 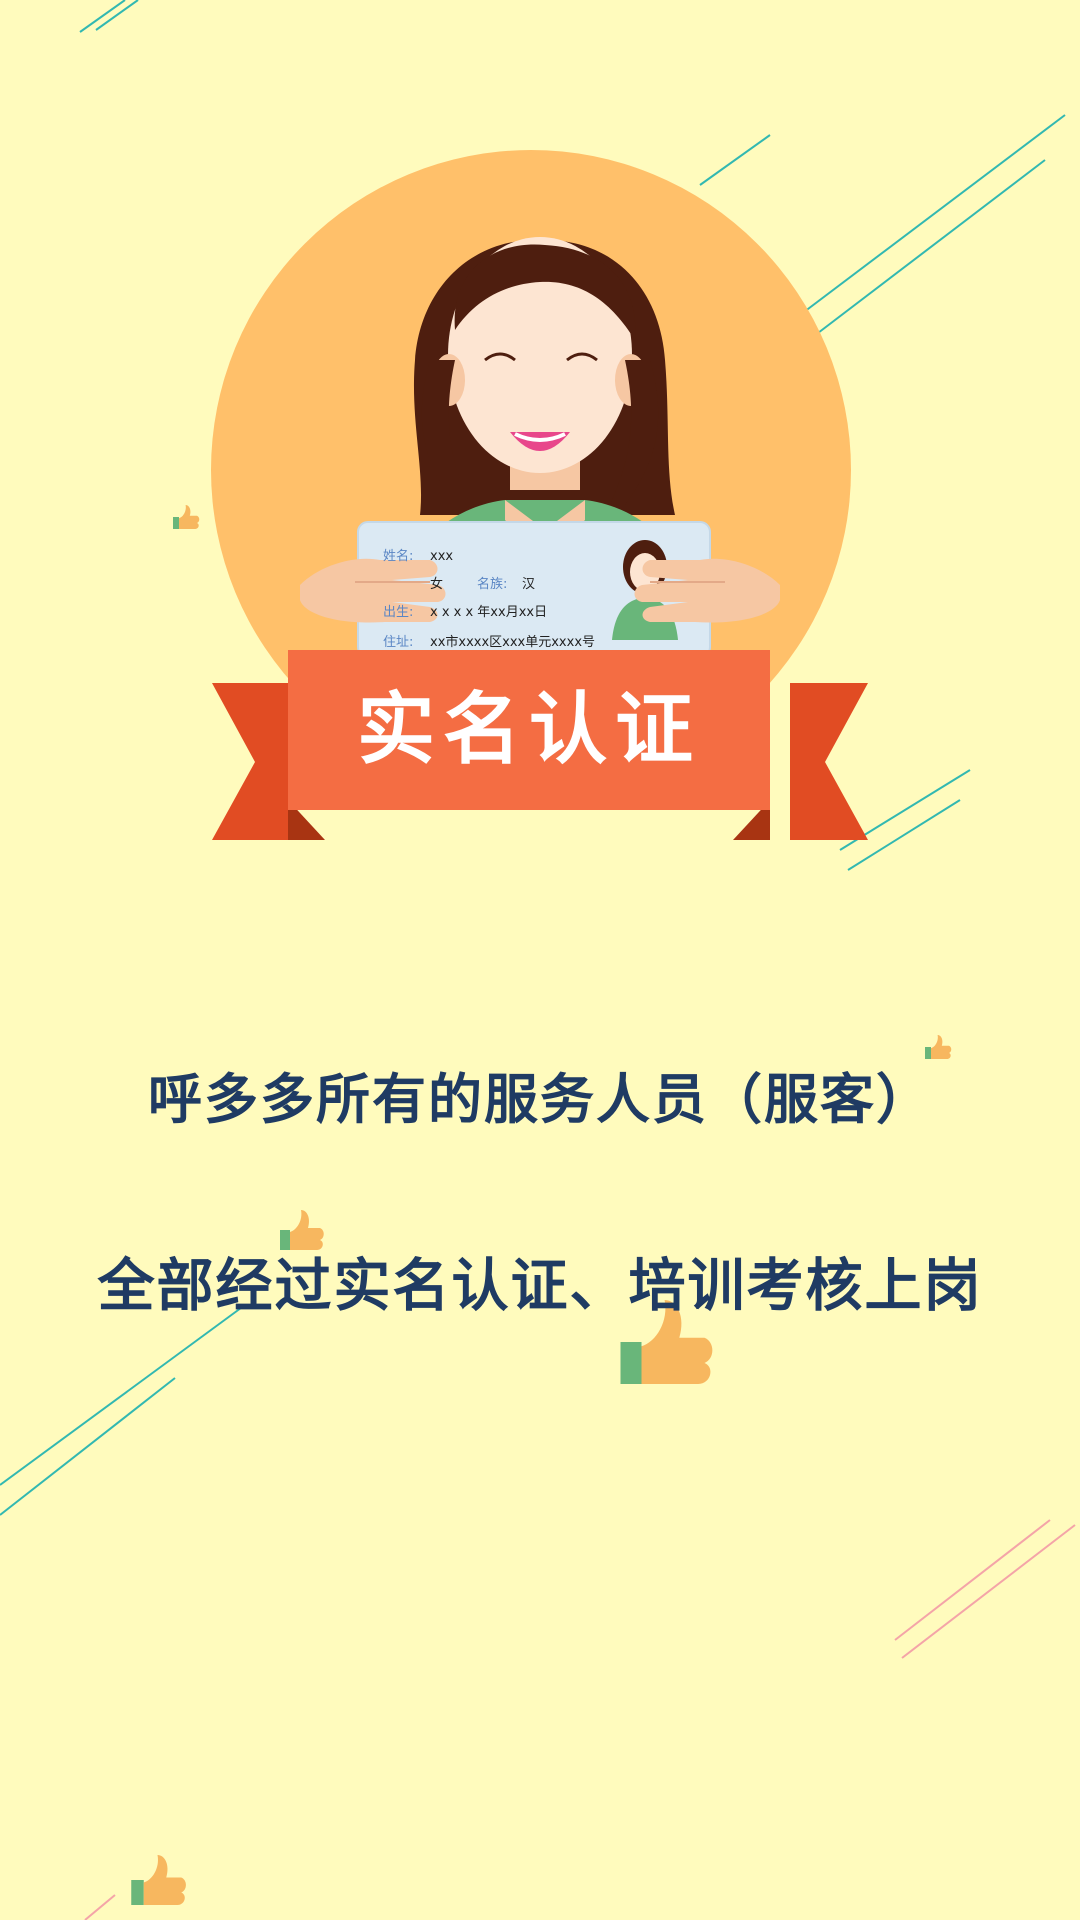 I want to click on caption-line-1: 呼多多所有的服务人员（服客）, so click(x=540, y=1099).